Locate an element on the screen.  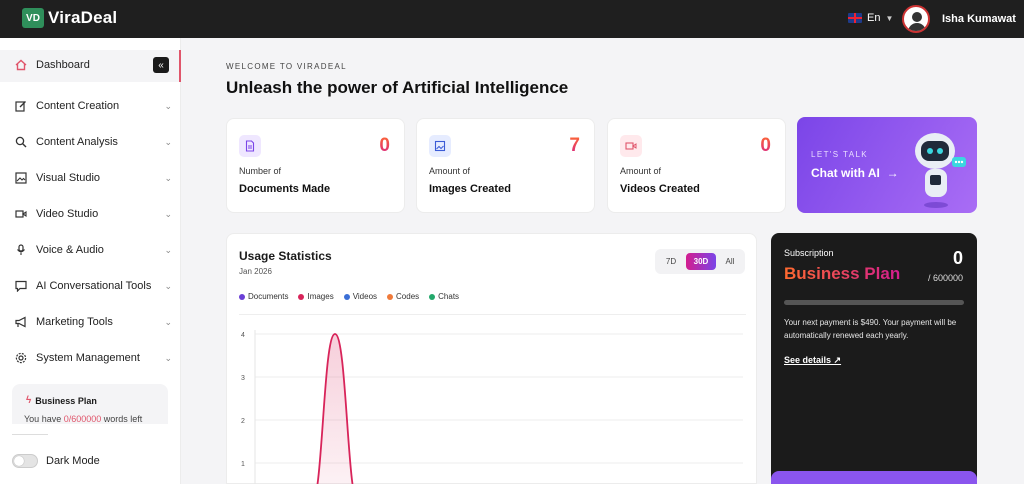
edit-icon is located at coordinates (21, 106).